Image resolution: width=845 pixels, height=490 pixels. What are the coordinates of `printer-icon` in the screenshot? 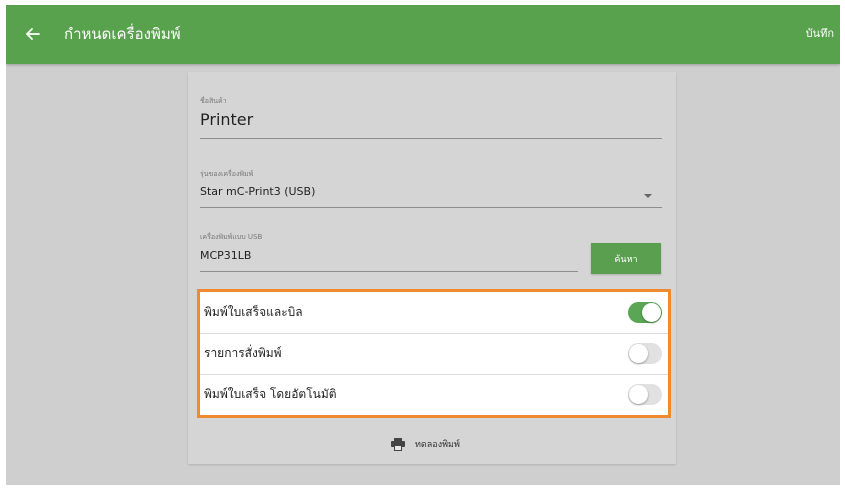 It's located at (398, 444).